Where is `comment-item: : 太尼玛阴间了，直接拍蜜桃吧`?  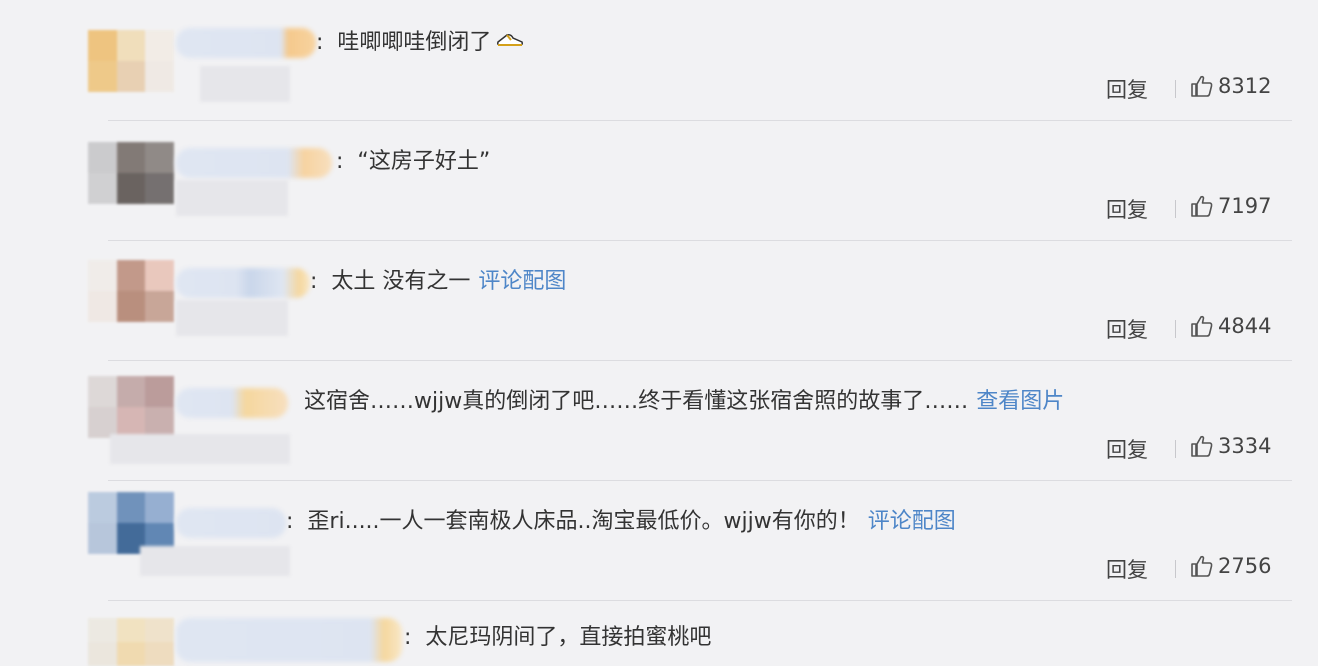
comment-item: : 太尼玛阴间了，直接拍蜜桃吧 is located at coordinates (659, 633).